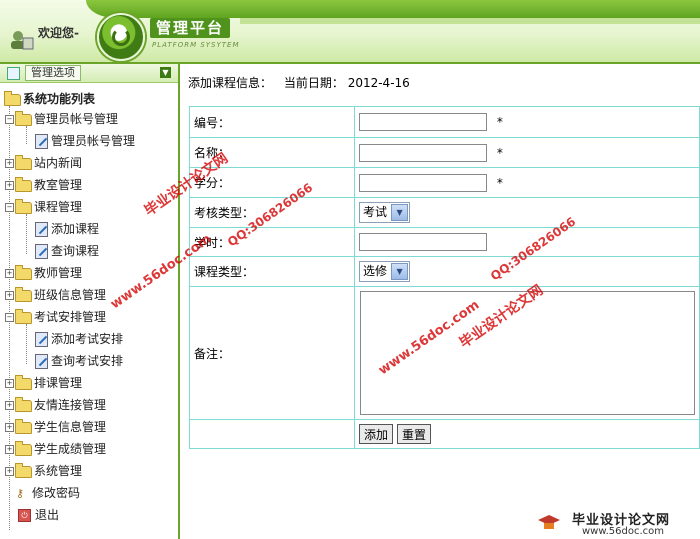  What do you see at coordinates (499, 152) in the screenshot?
I see `required-mark: *` at bounding box center [499, 152].